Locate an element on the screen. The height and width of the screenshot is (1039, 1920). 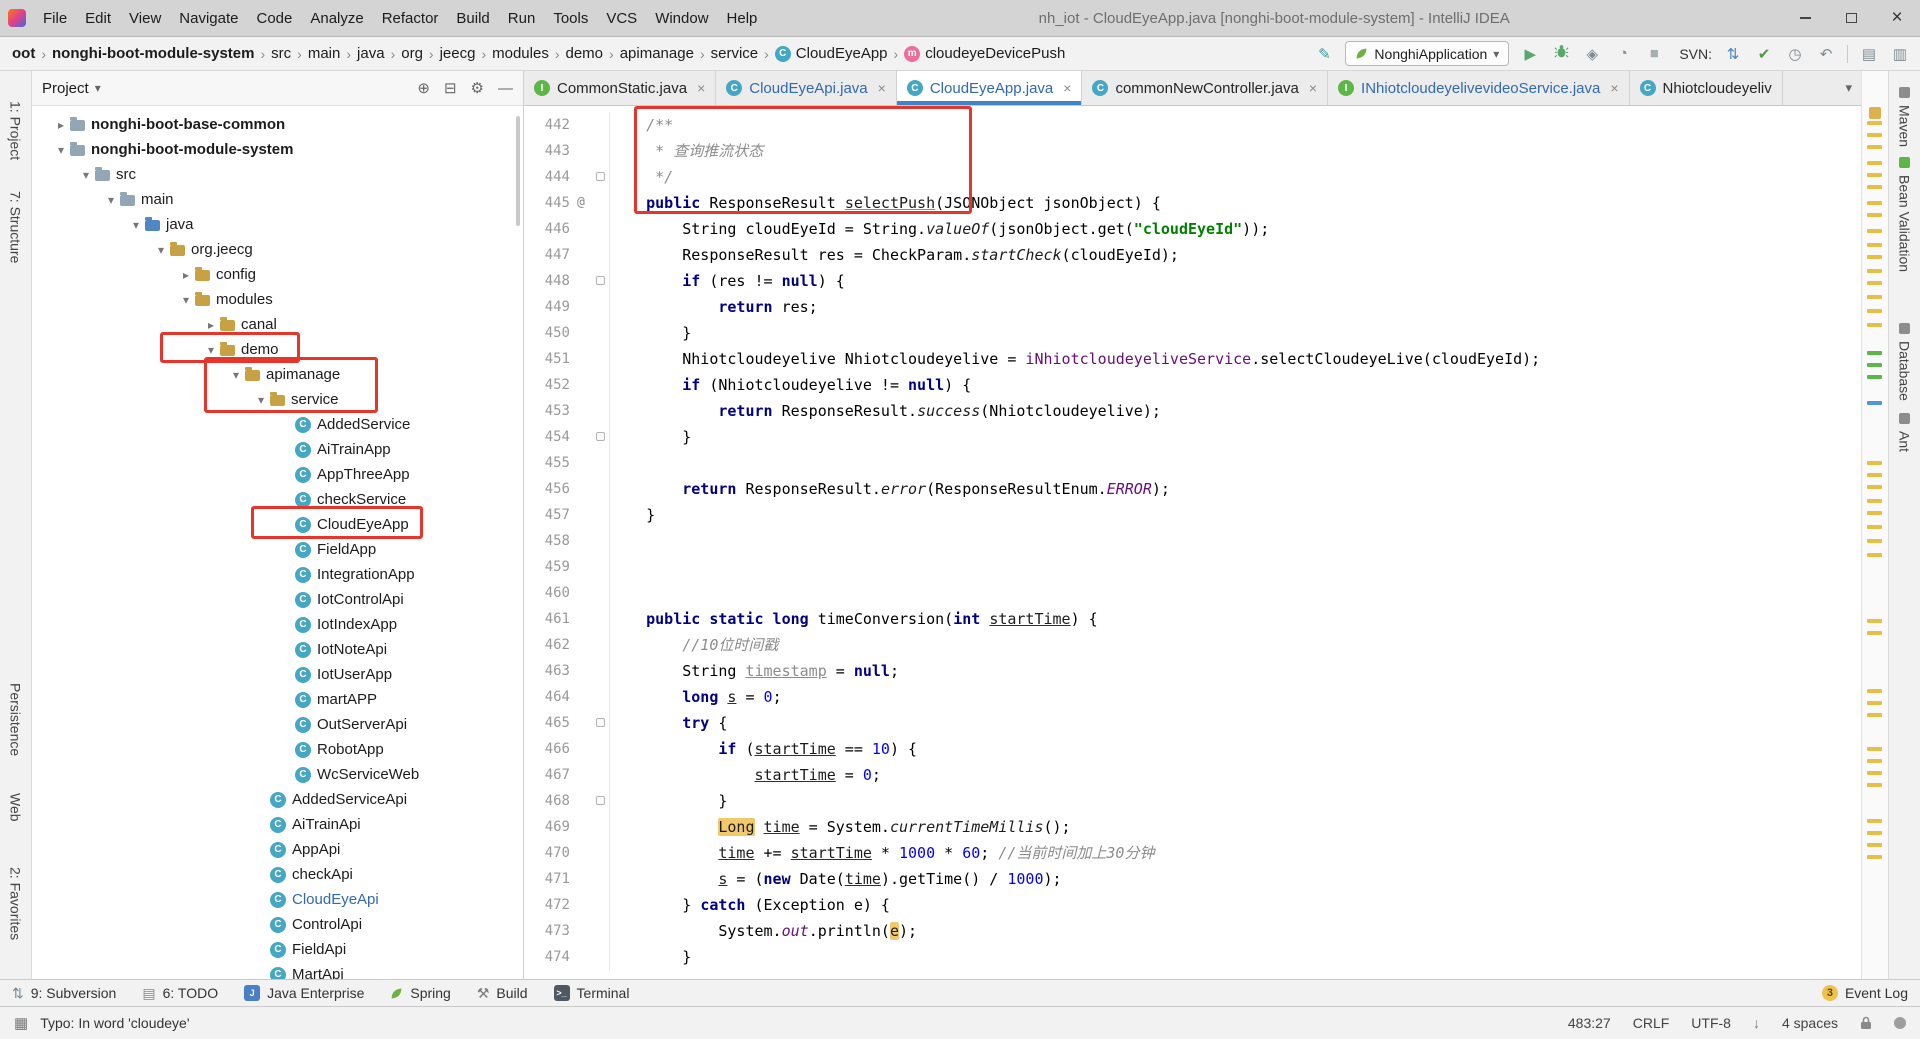
tree-item-cloudeyeapp: C CloudEyeApp is located at coordinates (277, 524).